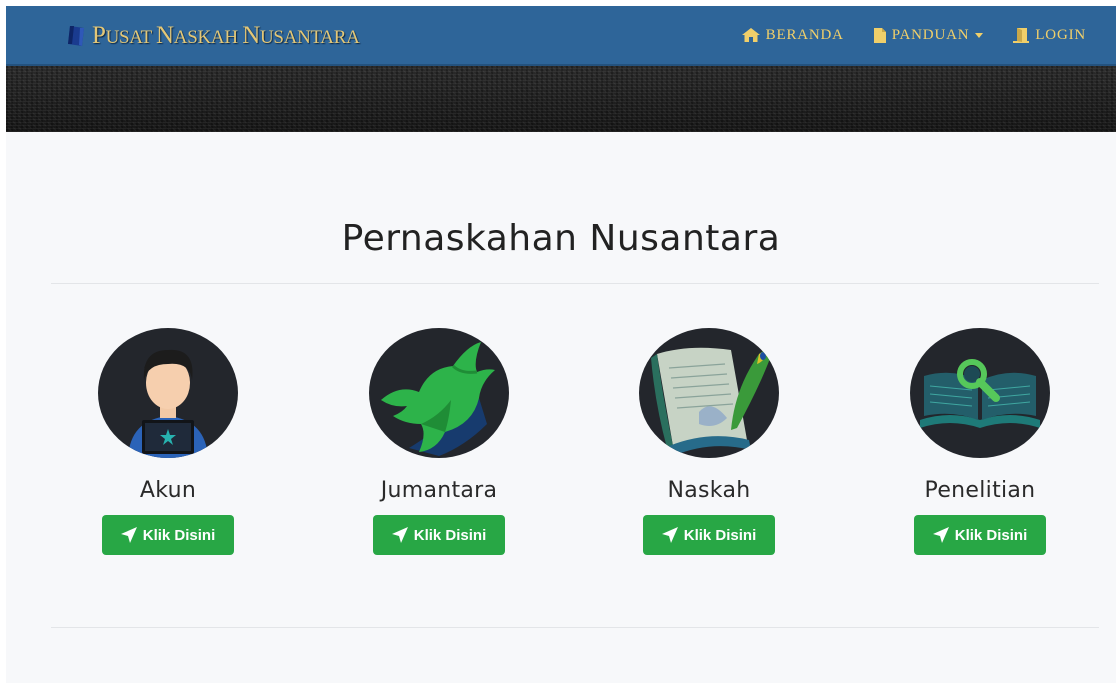  I want to click on nav-login: LOGIN, so click(1049, 35).